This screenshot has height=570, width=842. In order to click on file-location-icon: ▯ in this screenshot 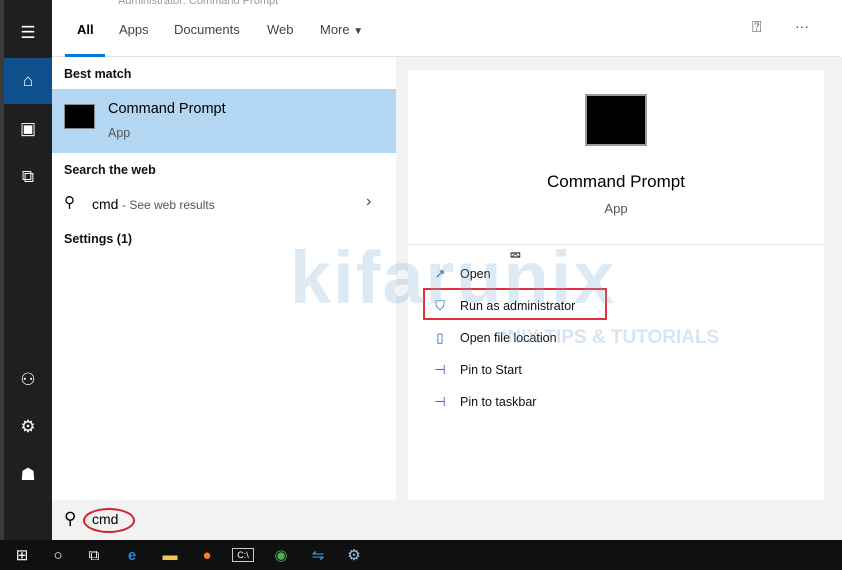, I will do `click(440, 337)`.